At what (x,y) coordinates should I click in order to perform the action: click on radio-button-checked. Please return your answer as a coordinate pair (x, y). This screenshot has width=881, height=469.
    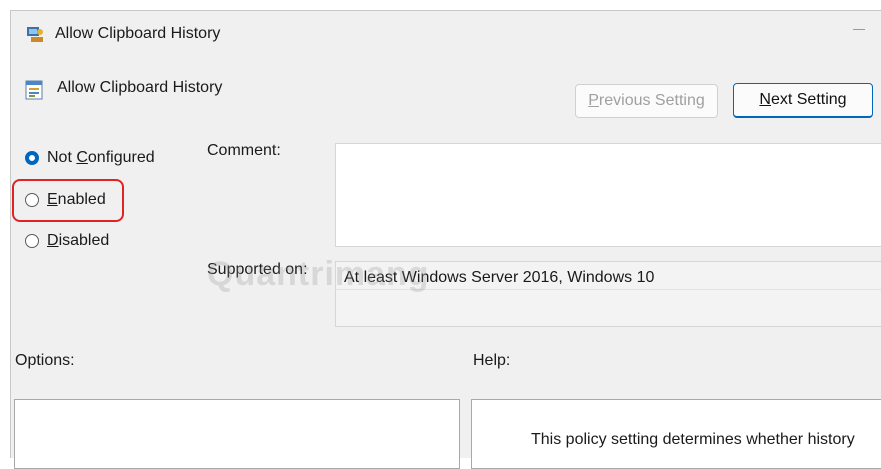
    Looking at the image, I should click on (32, 158).